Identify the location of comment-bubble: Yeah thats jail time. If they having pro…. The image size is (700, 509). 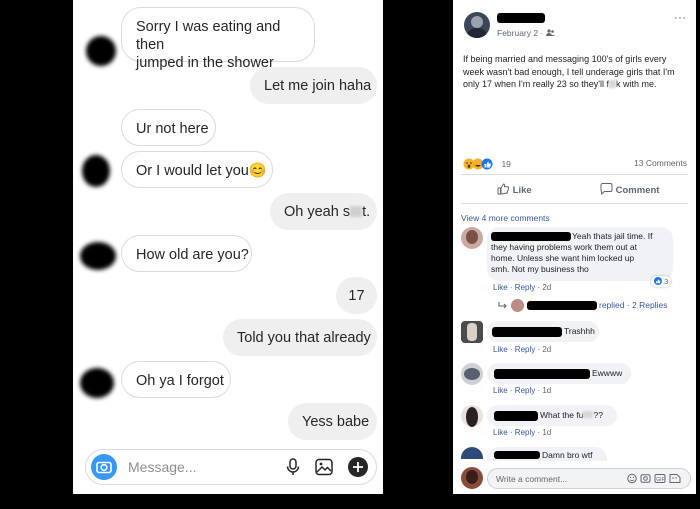
(580, 254).